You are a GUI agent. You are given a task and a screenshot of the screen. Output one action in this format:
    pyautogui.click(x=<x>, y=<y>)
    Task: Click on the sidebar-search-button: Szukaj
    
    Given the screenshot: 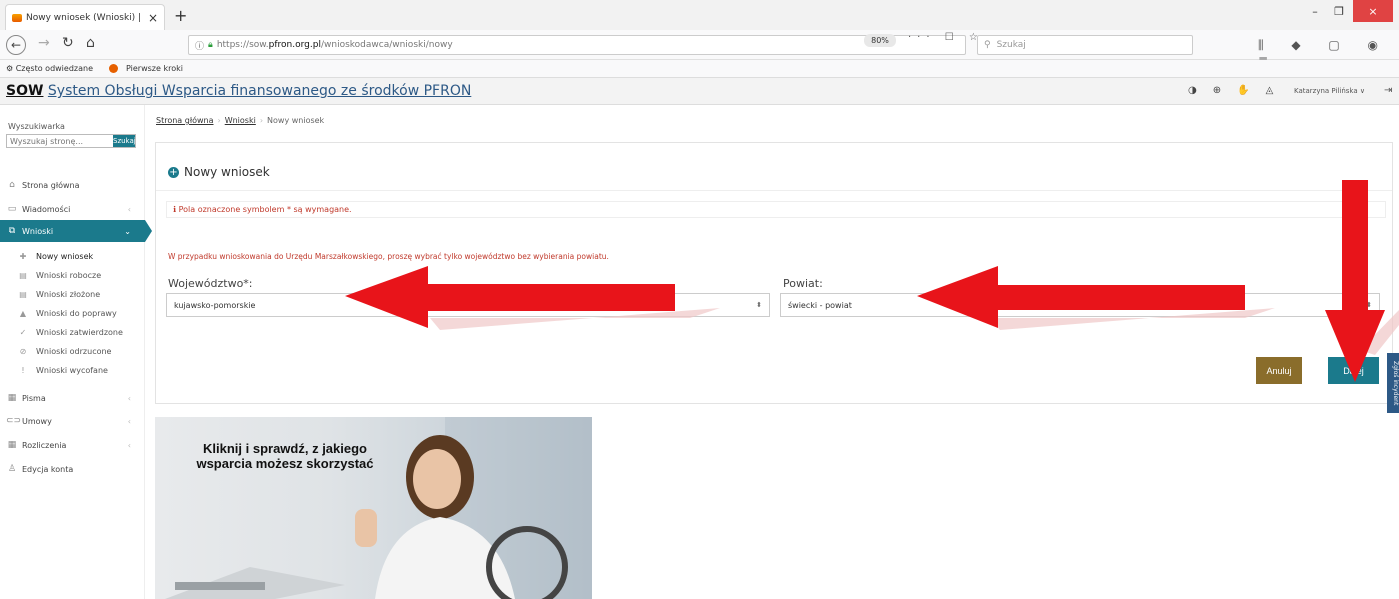 What is the action you would take?
    pyautogui.click(x=124, y=141)
    